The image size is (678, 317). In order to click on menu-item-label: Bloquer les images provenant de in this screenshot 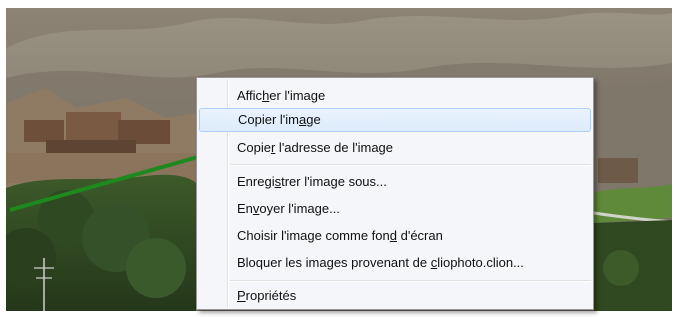, I will do `click(334, 262)`.